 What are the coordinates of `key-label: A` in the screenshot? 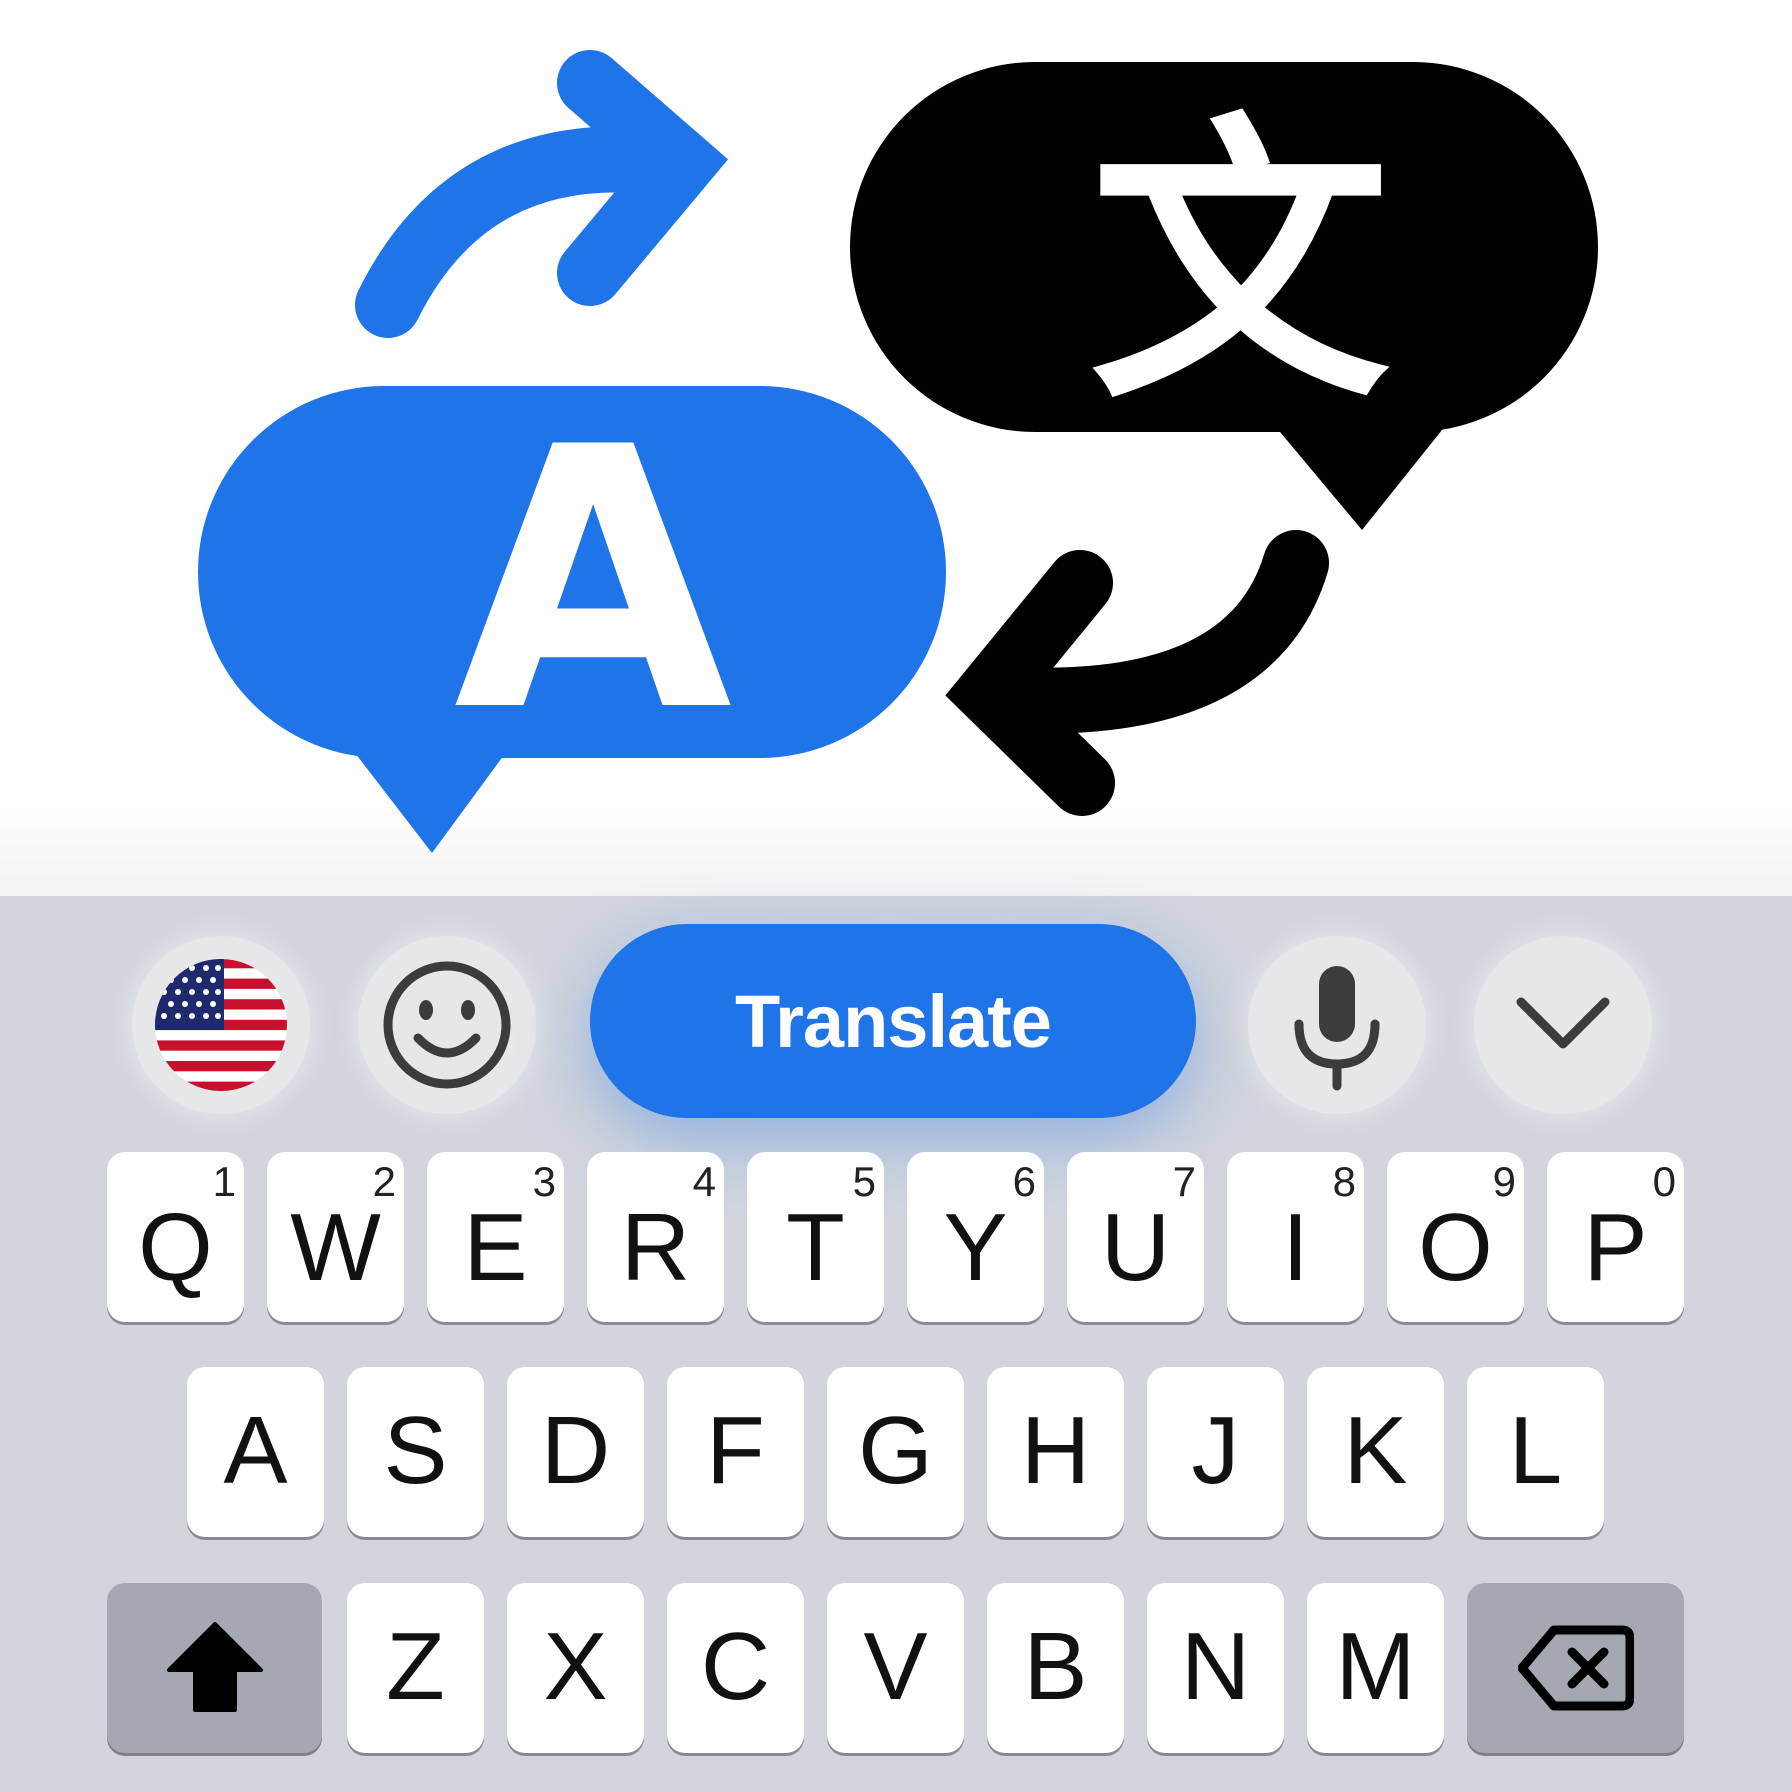 It's located at (255, 1450).